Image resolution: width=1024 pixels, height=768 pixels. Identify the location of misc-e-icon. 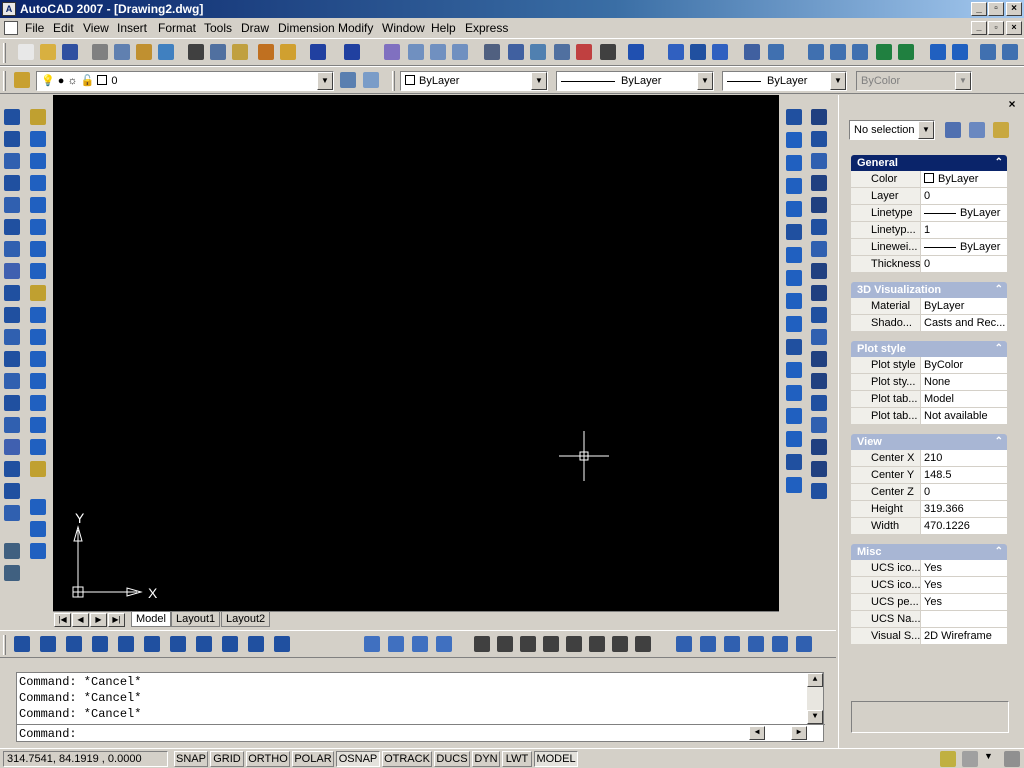
(780, 644).